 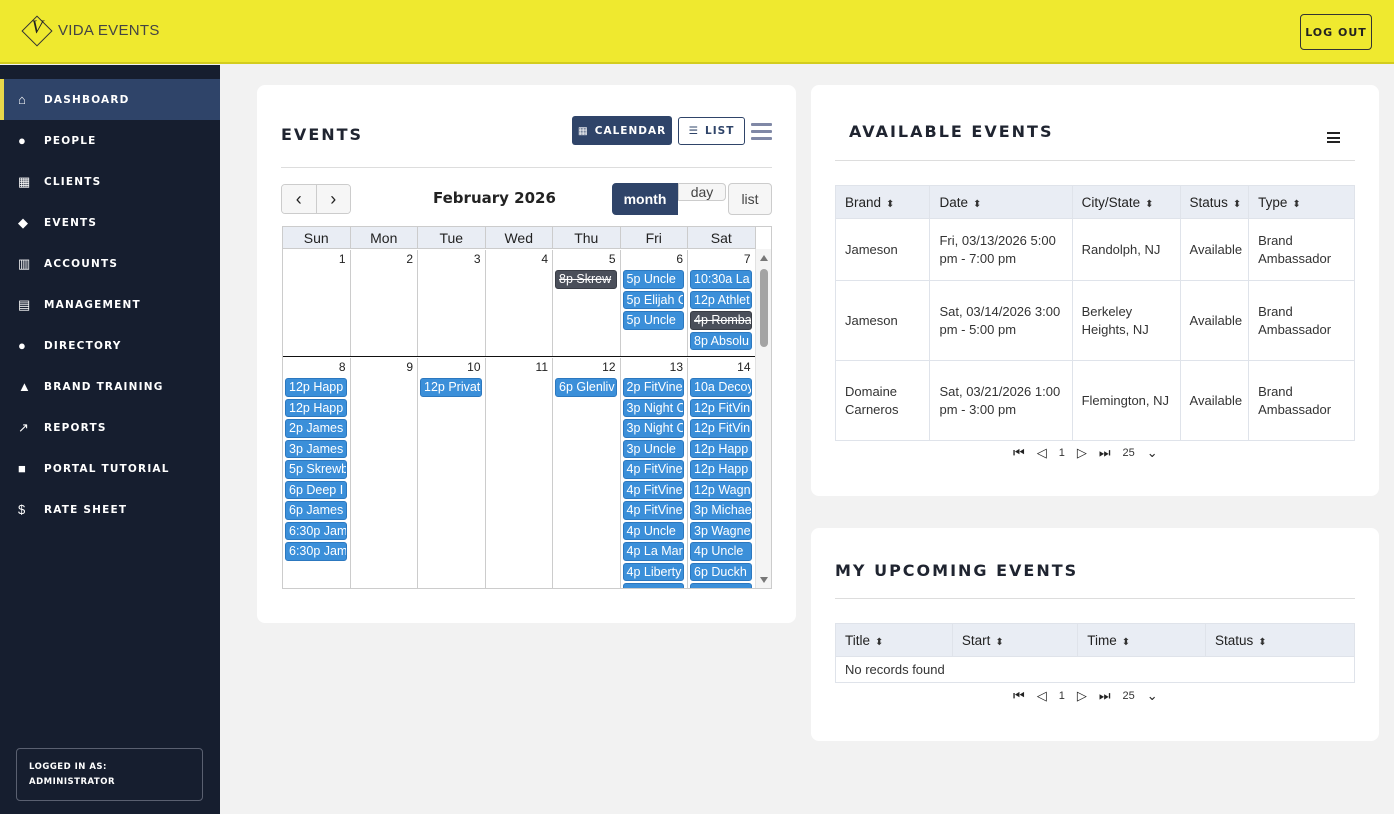 I want to click on calendar-event: 12p Wagn, so click(x=721, y=489).